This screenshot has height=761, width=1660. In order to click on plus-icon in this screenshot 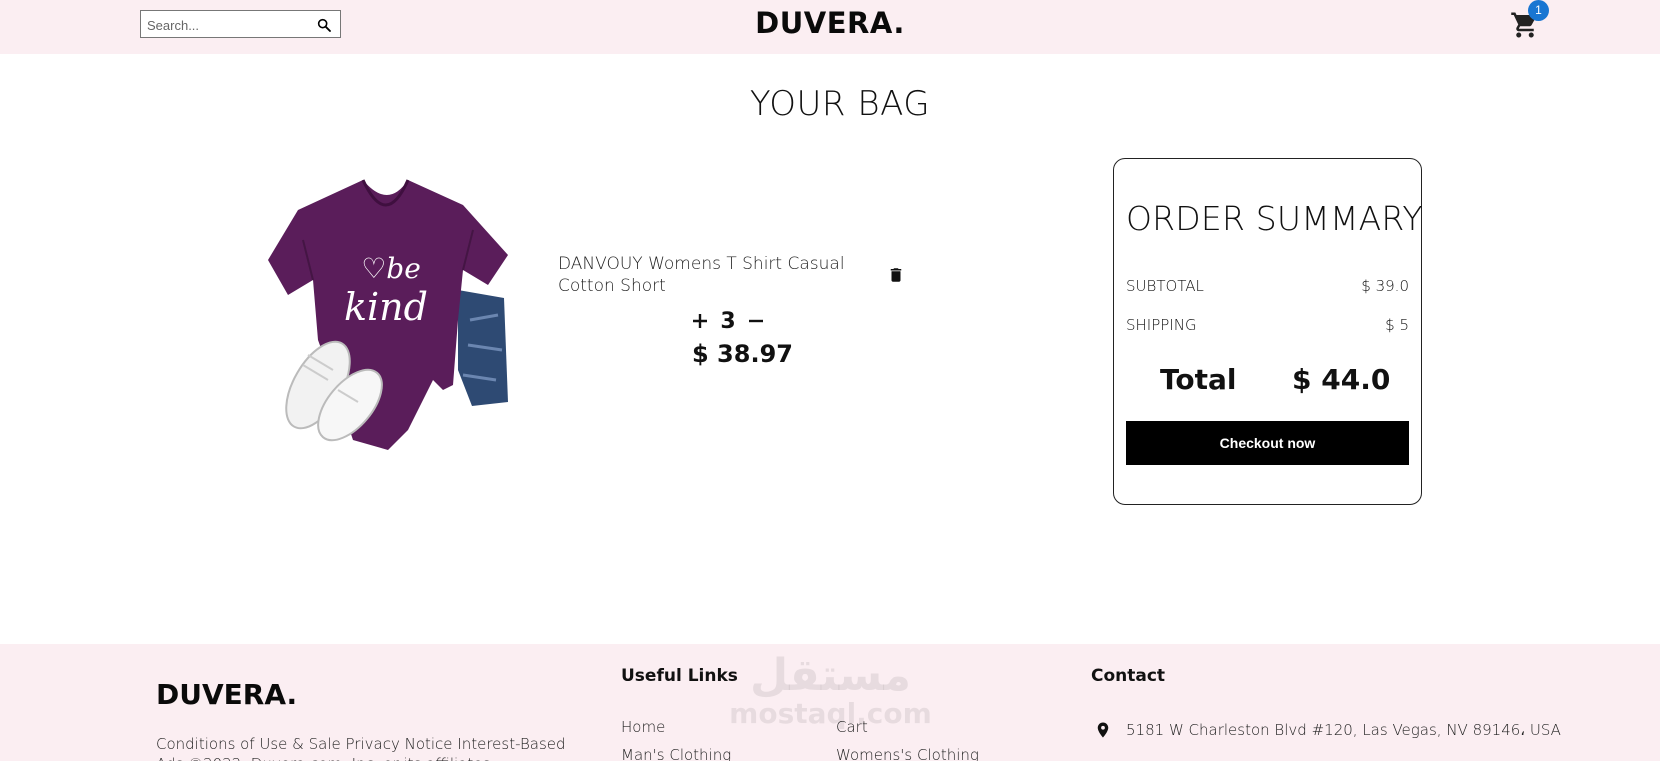, I will do `click(700, 321)`.